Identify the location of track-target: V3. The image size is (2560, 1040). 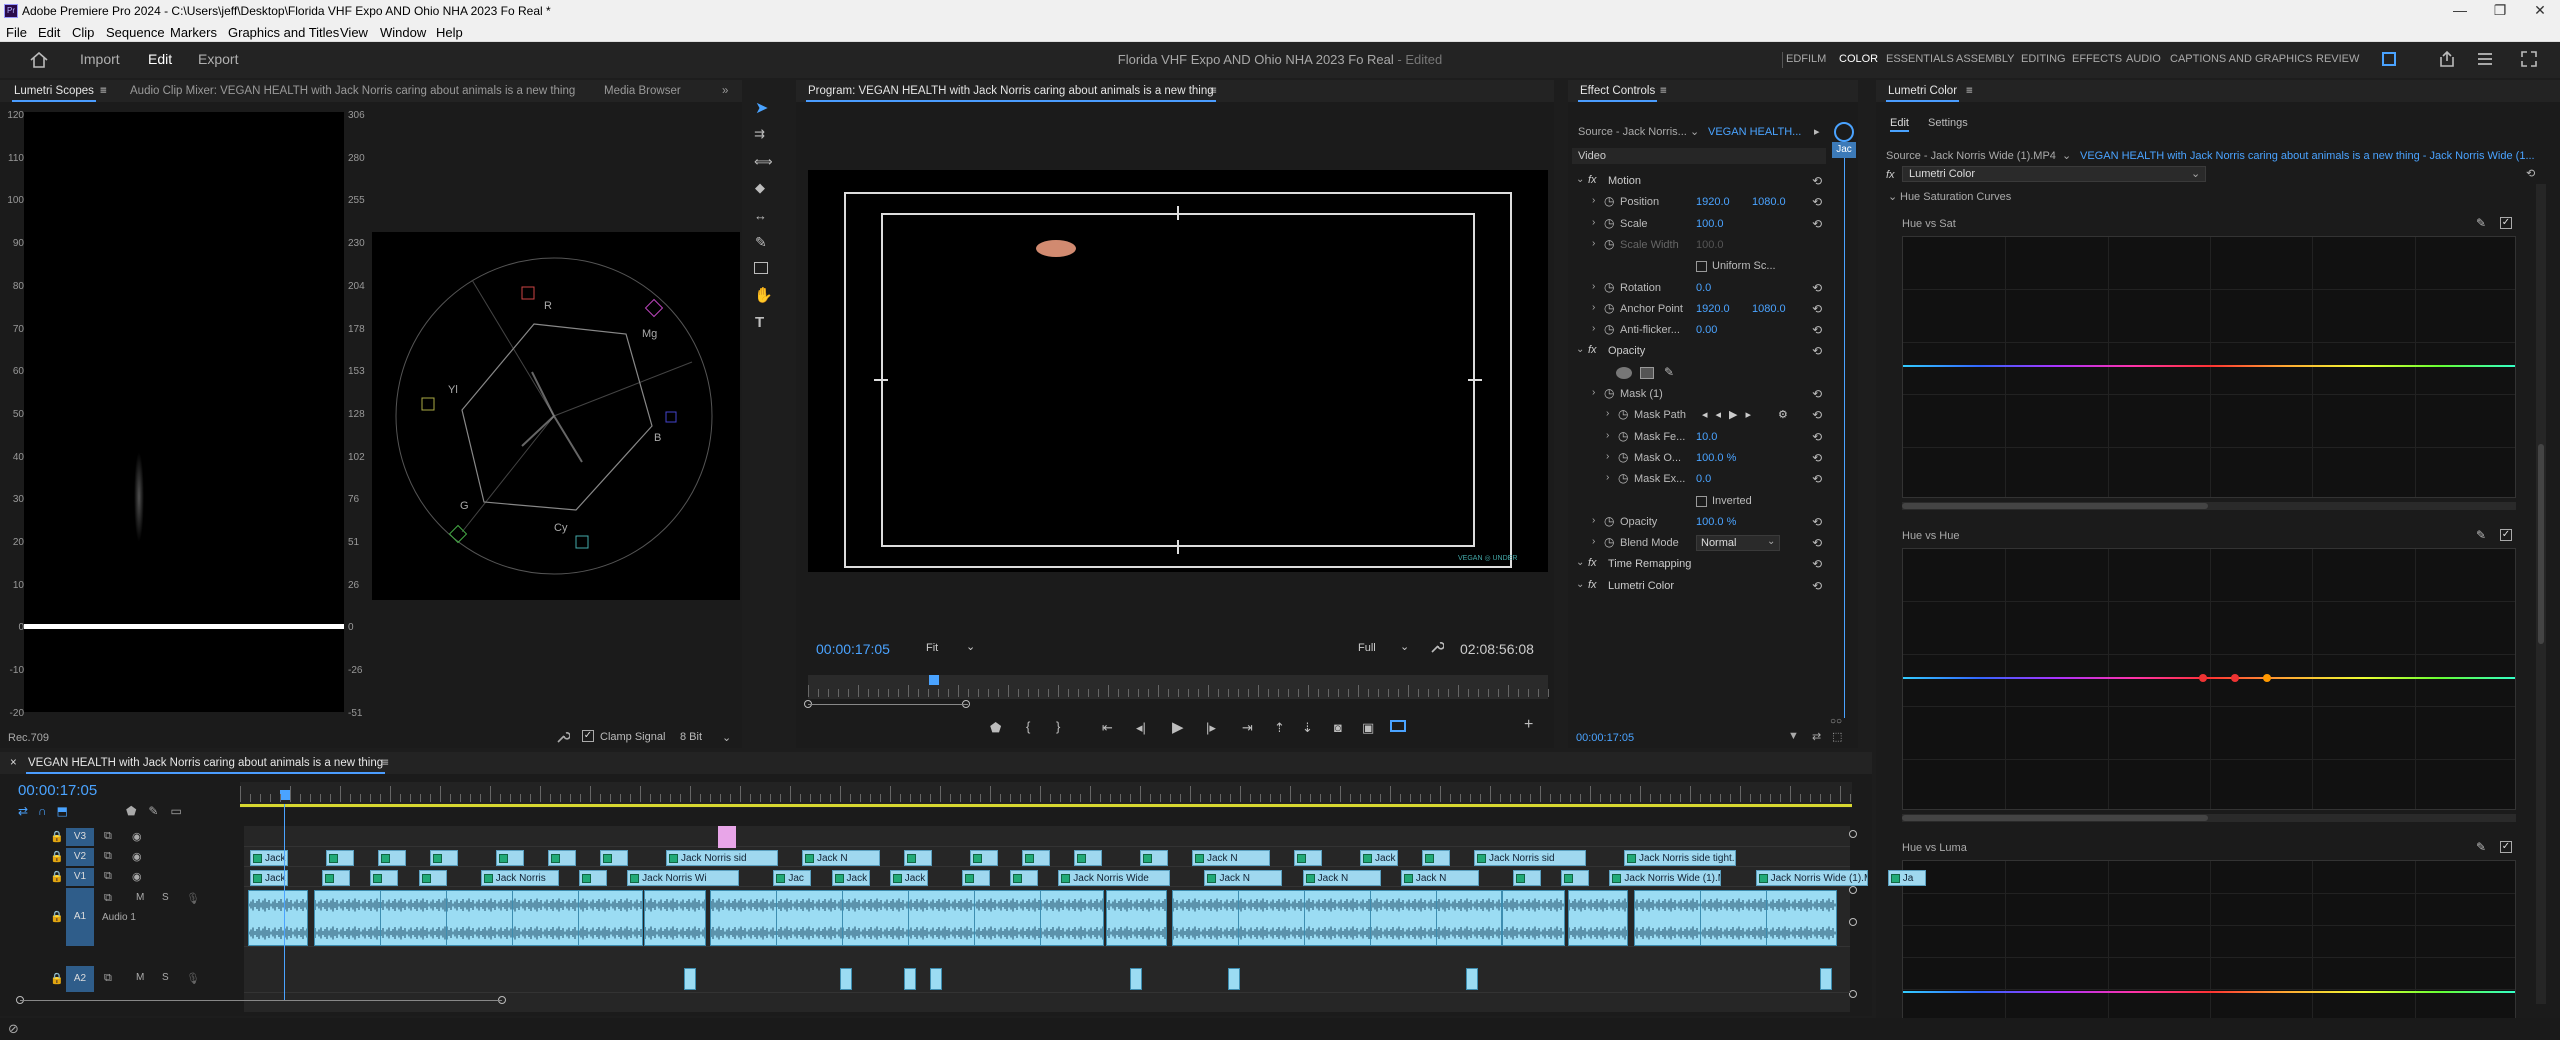
(80, 837).